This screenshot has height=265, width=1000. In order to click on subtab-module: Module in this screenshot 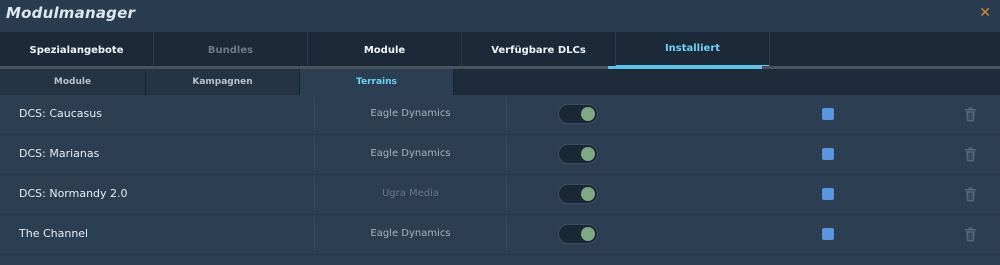, I will do `click(73, 82)`.